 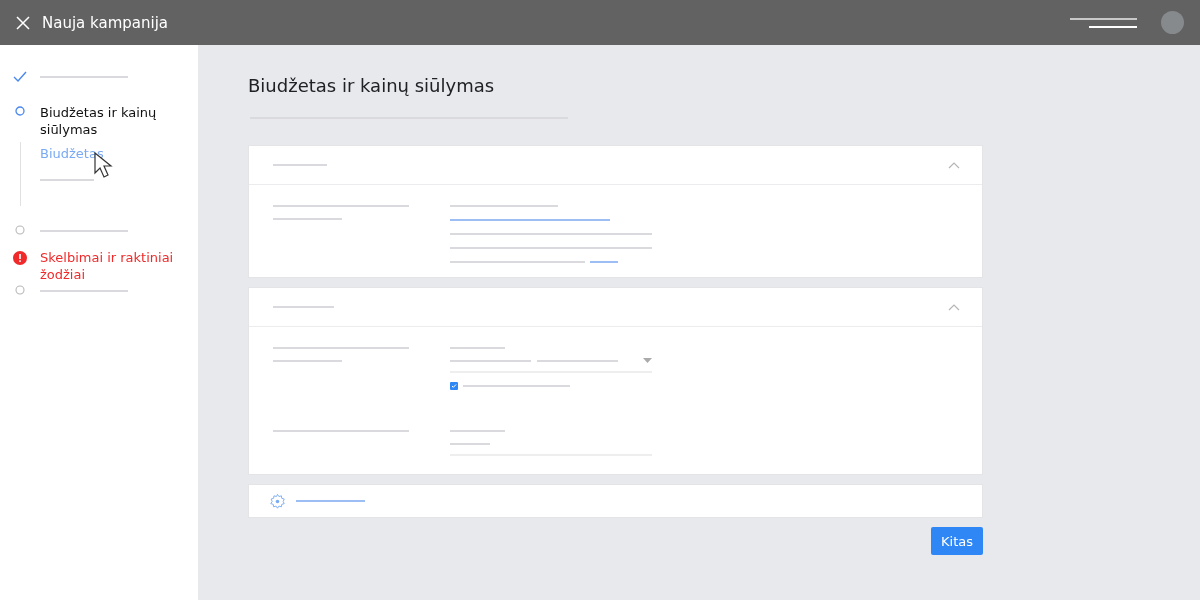 I want to click on avatar-icon, so click(x=1172, y=22).